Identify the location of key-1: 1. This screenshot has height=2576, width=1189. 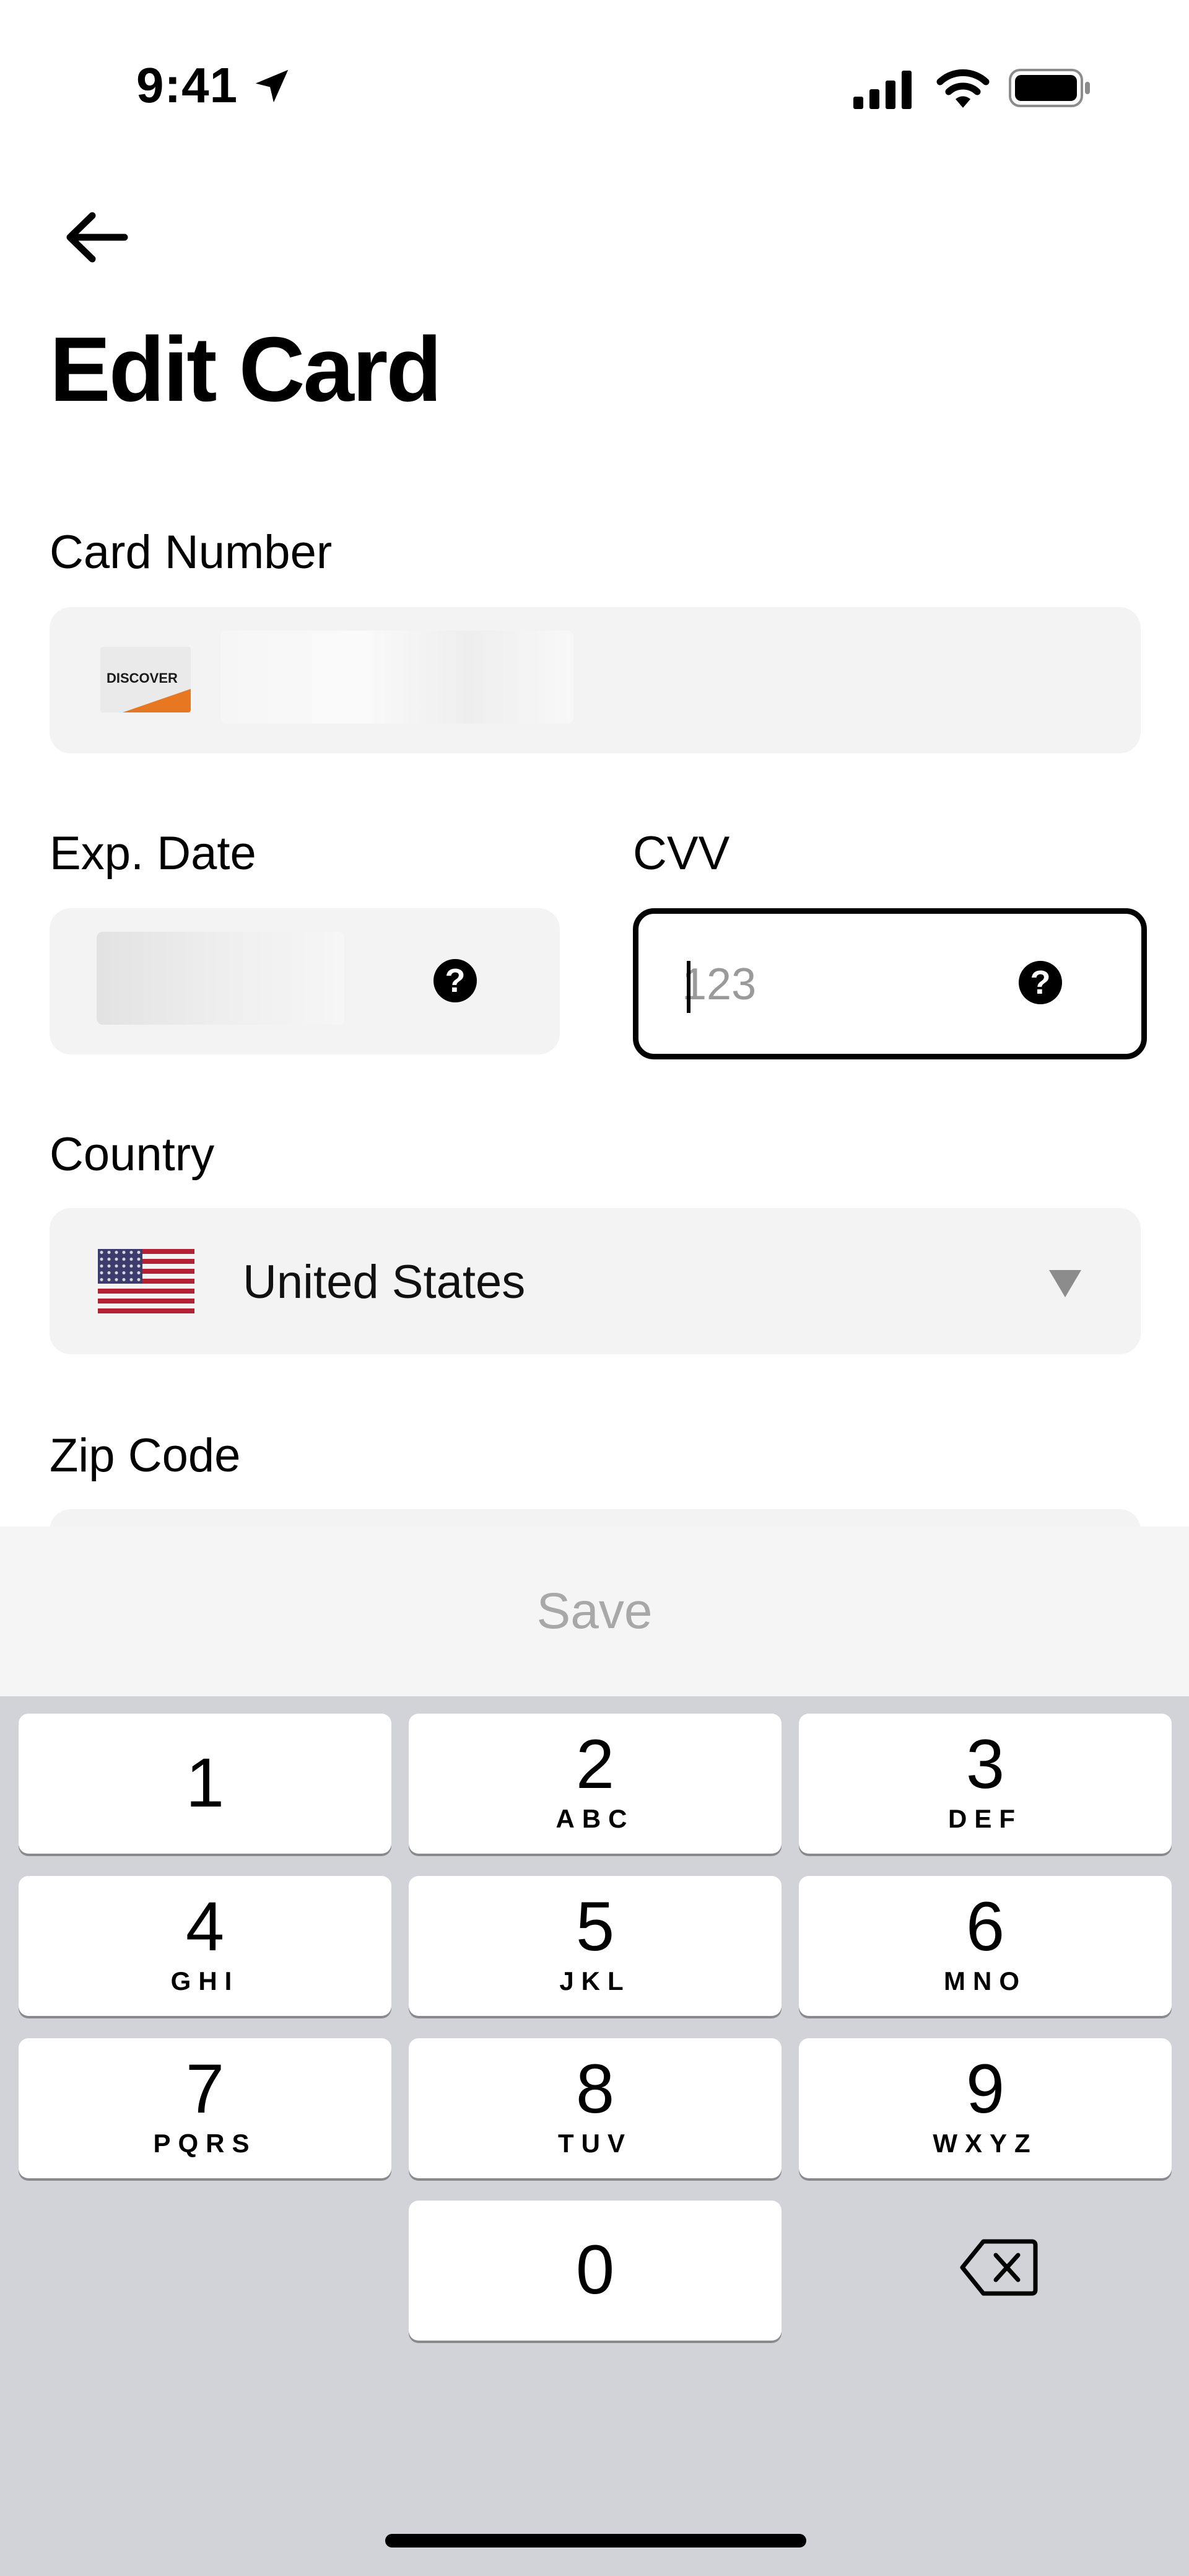
(205, 1784).